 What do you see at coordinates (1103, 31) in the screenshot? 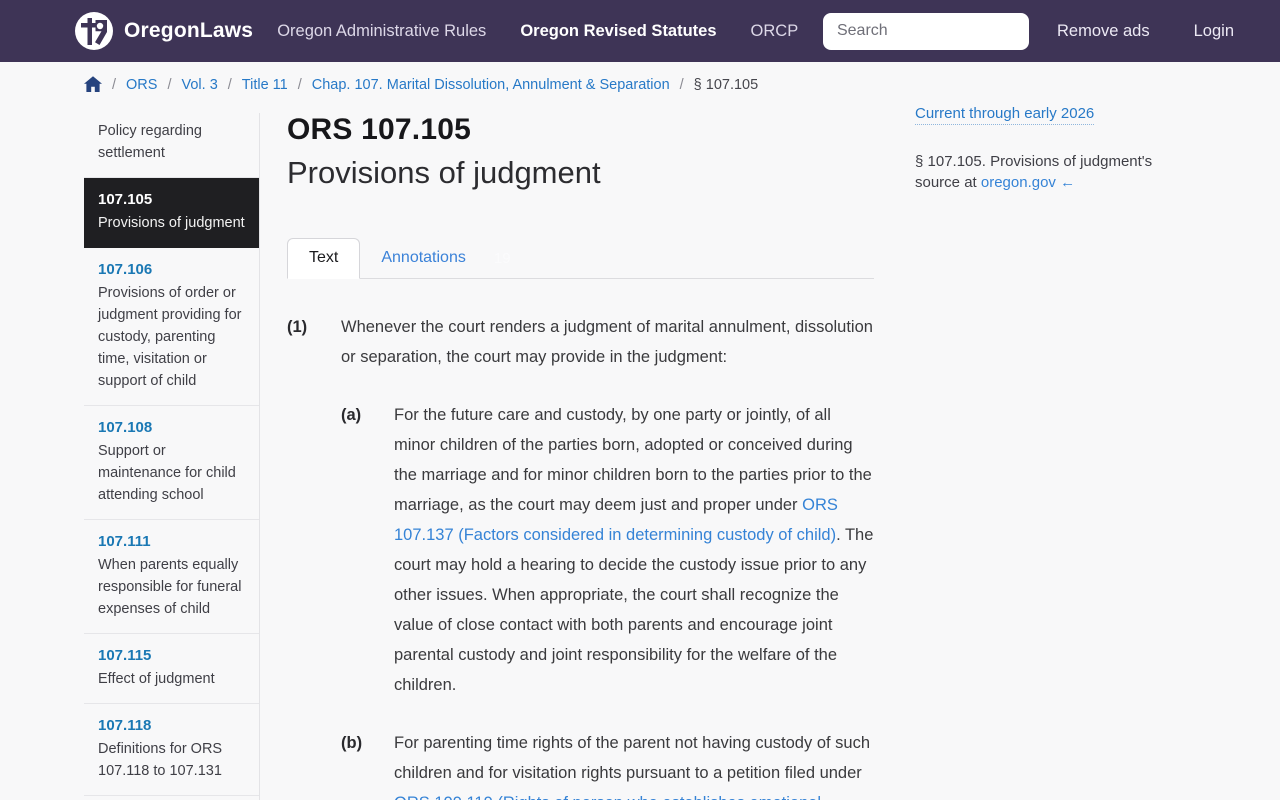
I see `remove-ads-link: Remove ads` at bounding box center [1103, 31].